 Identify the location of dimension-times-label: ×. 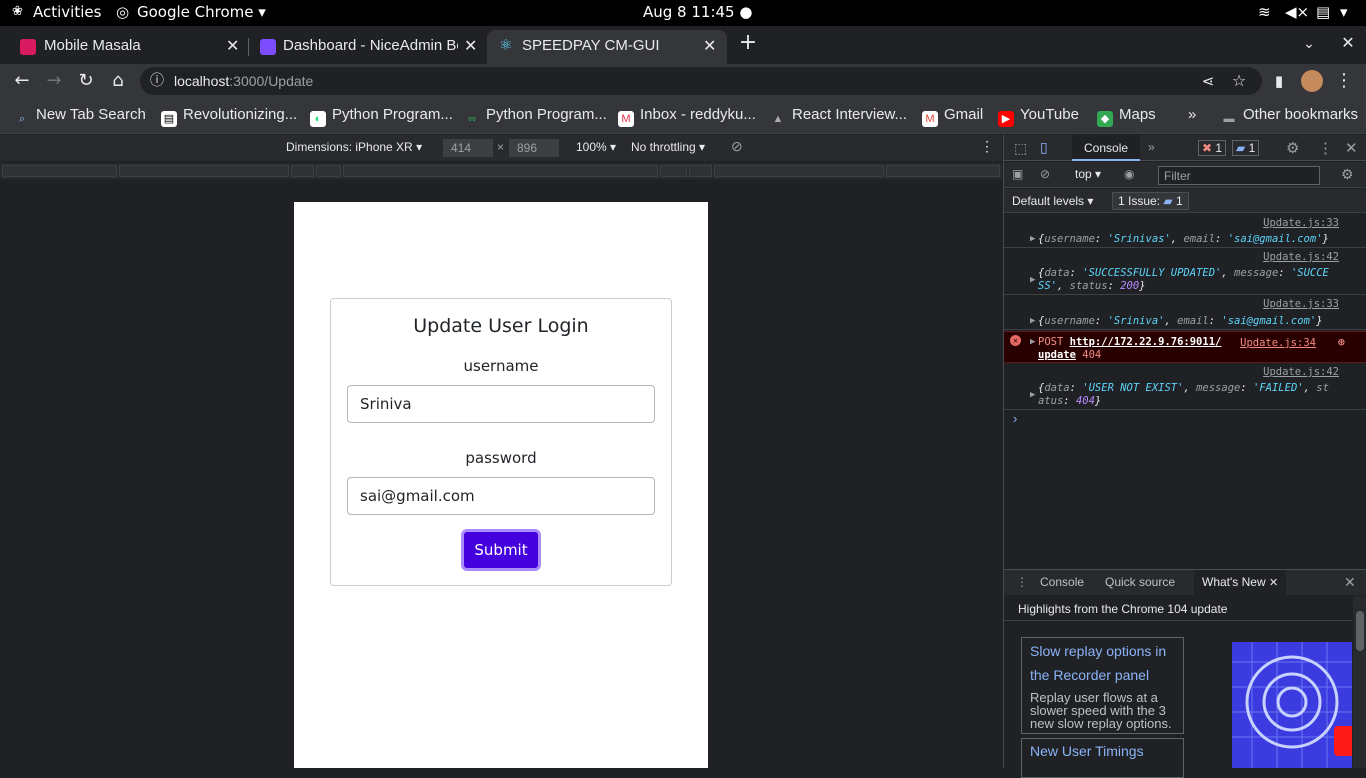
(501, 147).